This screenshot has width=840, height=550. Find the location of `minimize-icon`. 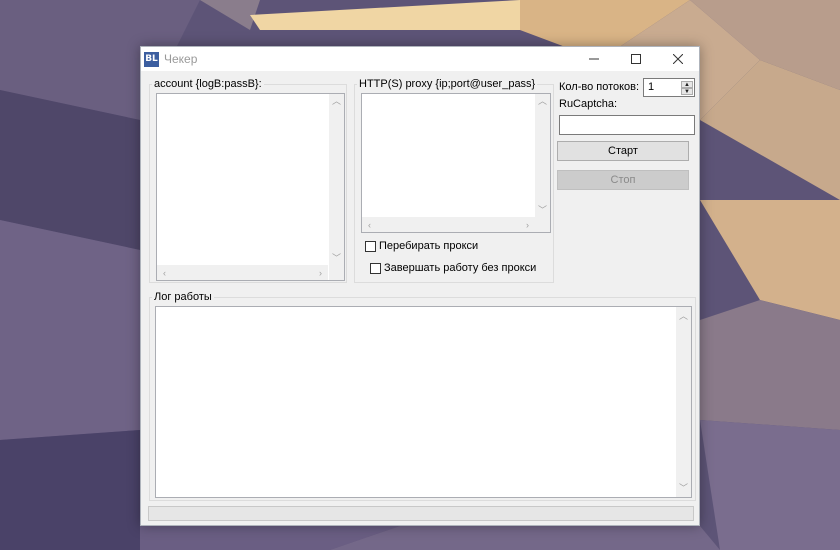

minimize-icon is located at coordinates (594, 59).